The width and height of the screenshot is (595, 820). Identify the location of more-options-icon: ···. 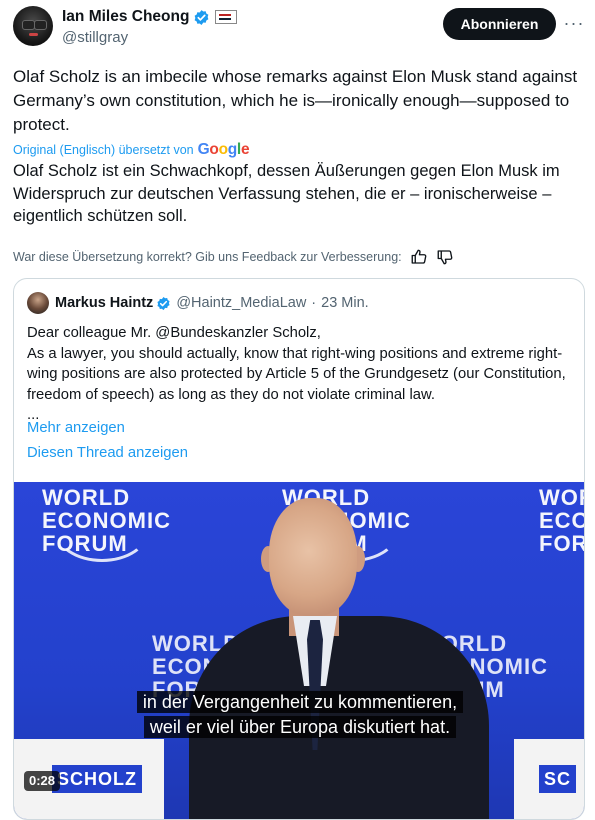
(574, 23).